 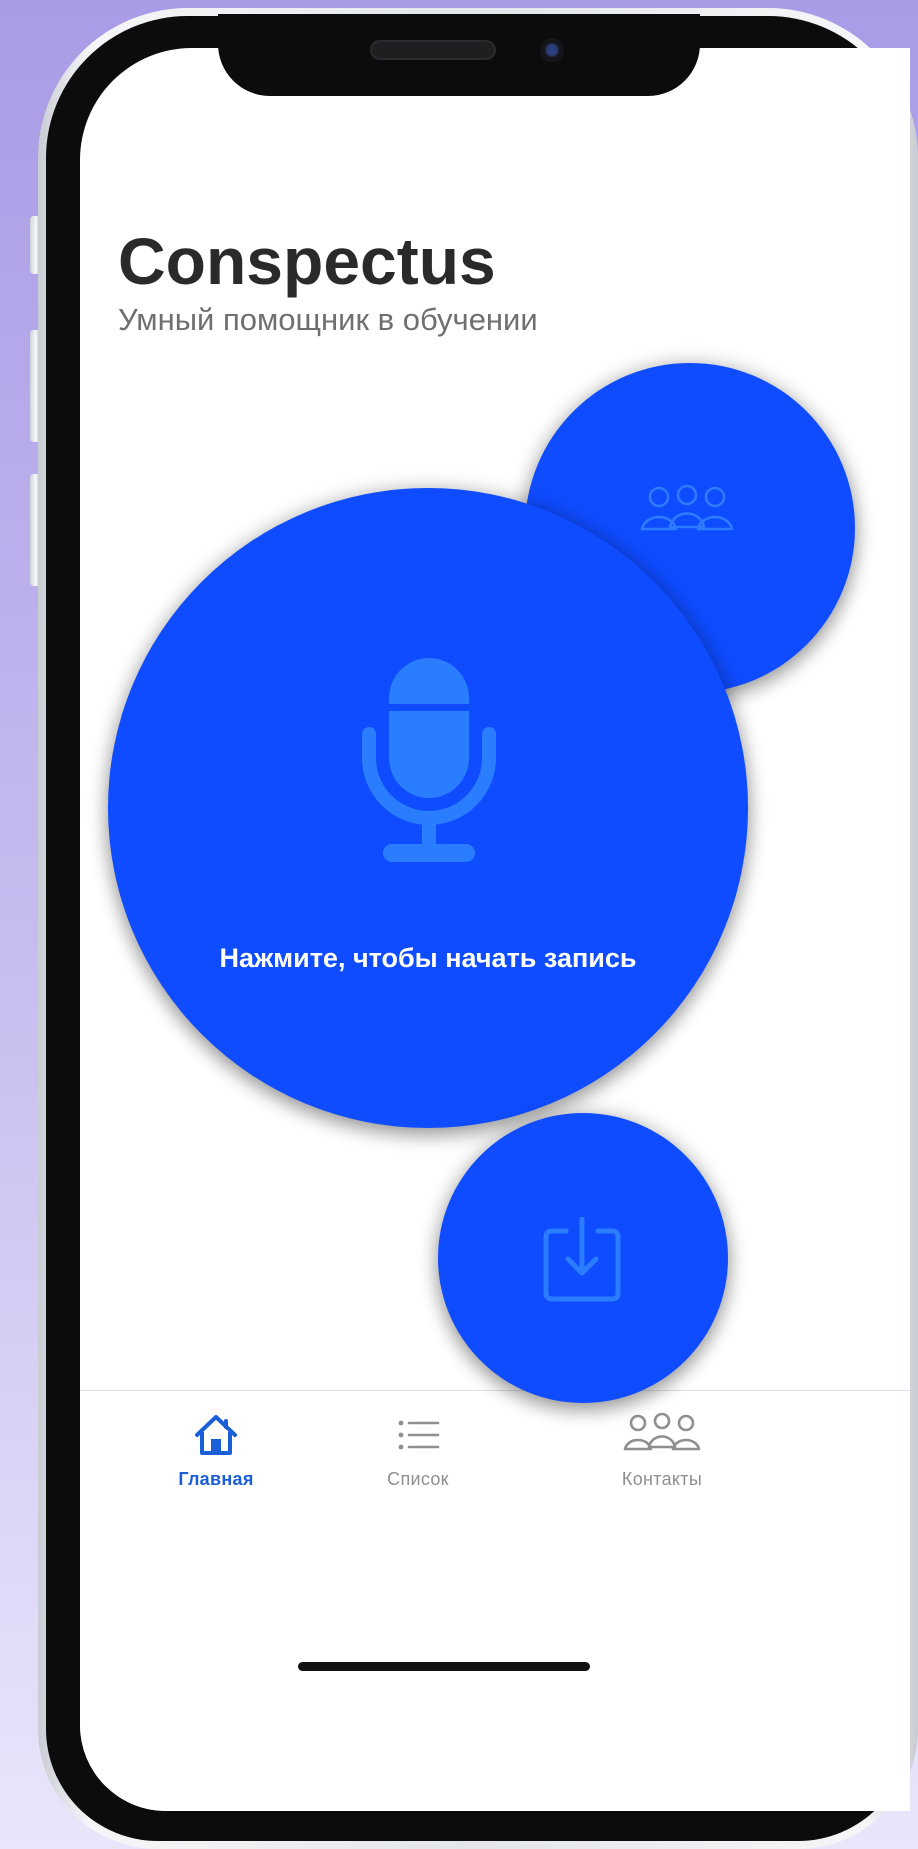 I want to click on microphone-icon, so click(x=429, y=760).